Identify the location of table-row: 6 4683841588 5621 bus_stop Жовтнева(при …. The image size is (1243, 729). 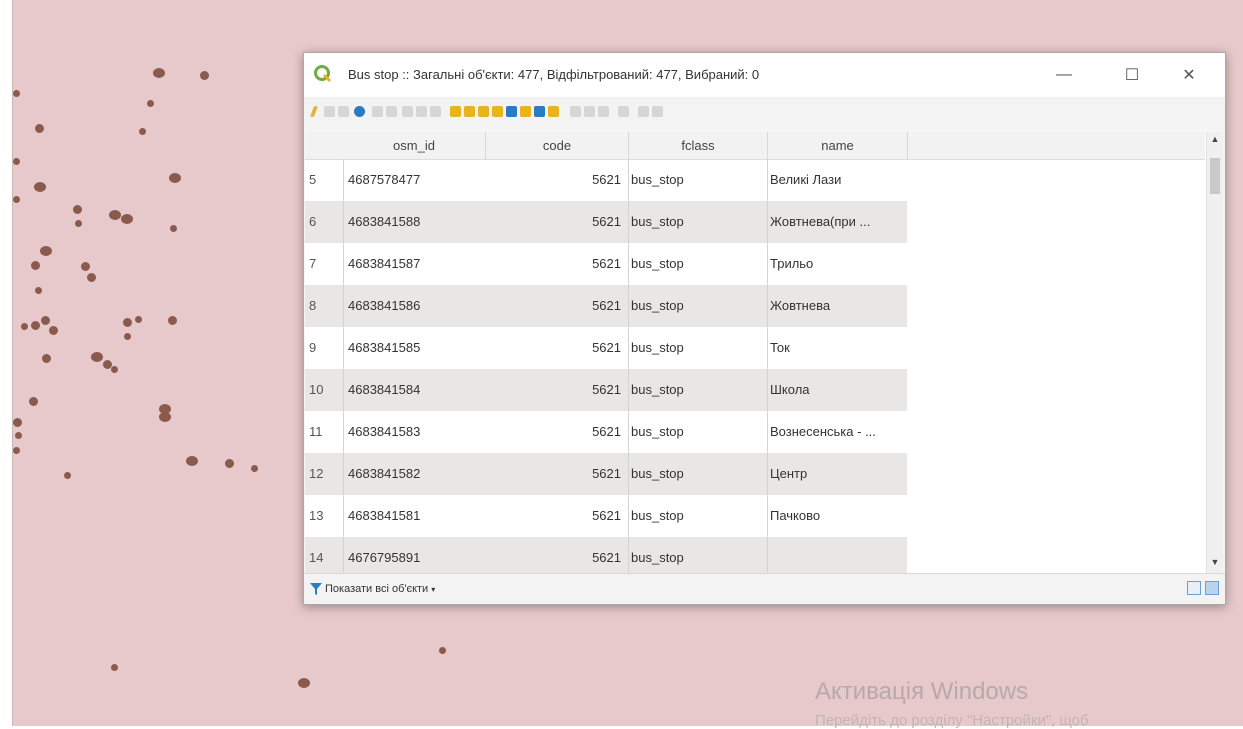
(606, 222).